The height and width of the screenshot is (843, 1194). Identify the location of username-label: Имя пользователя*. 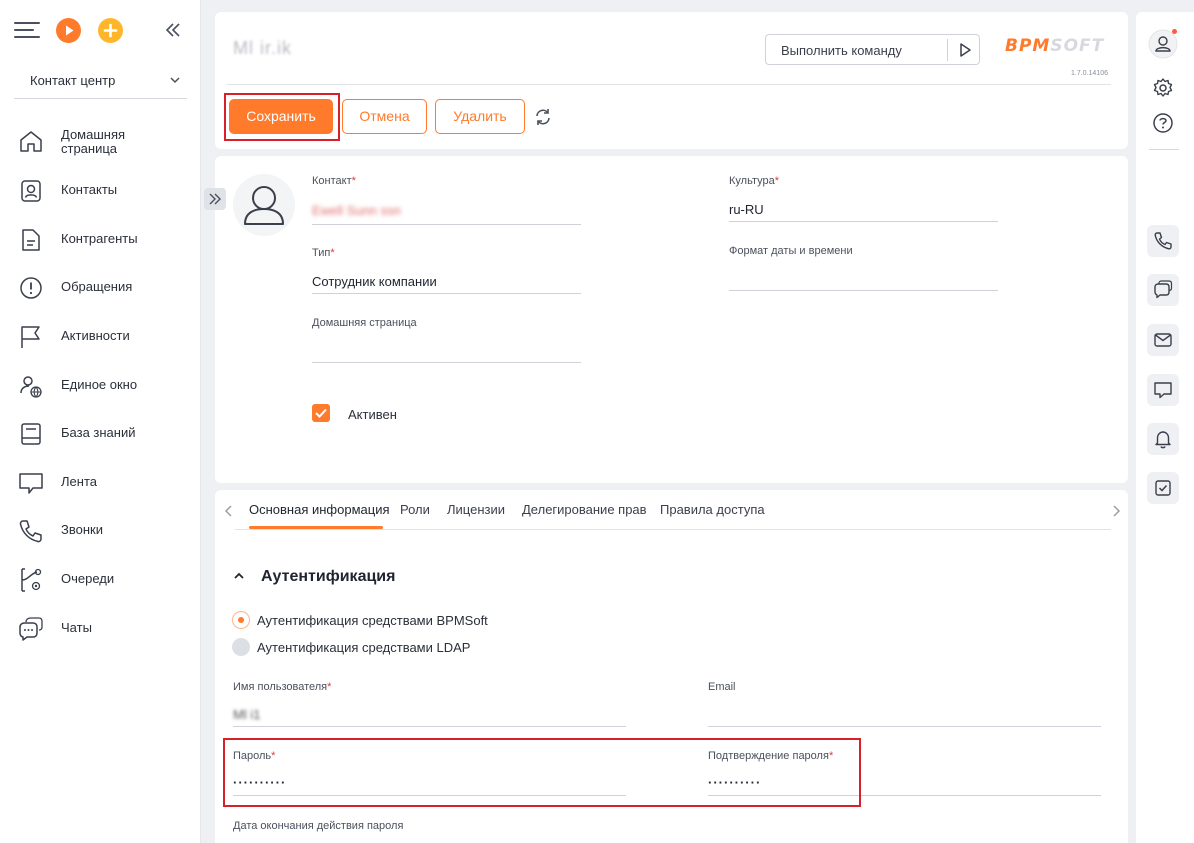
(282, 687).